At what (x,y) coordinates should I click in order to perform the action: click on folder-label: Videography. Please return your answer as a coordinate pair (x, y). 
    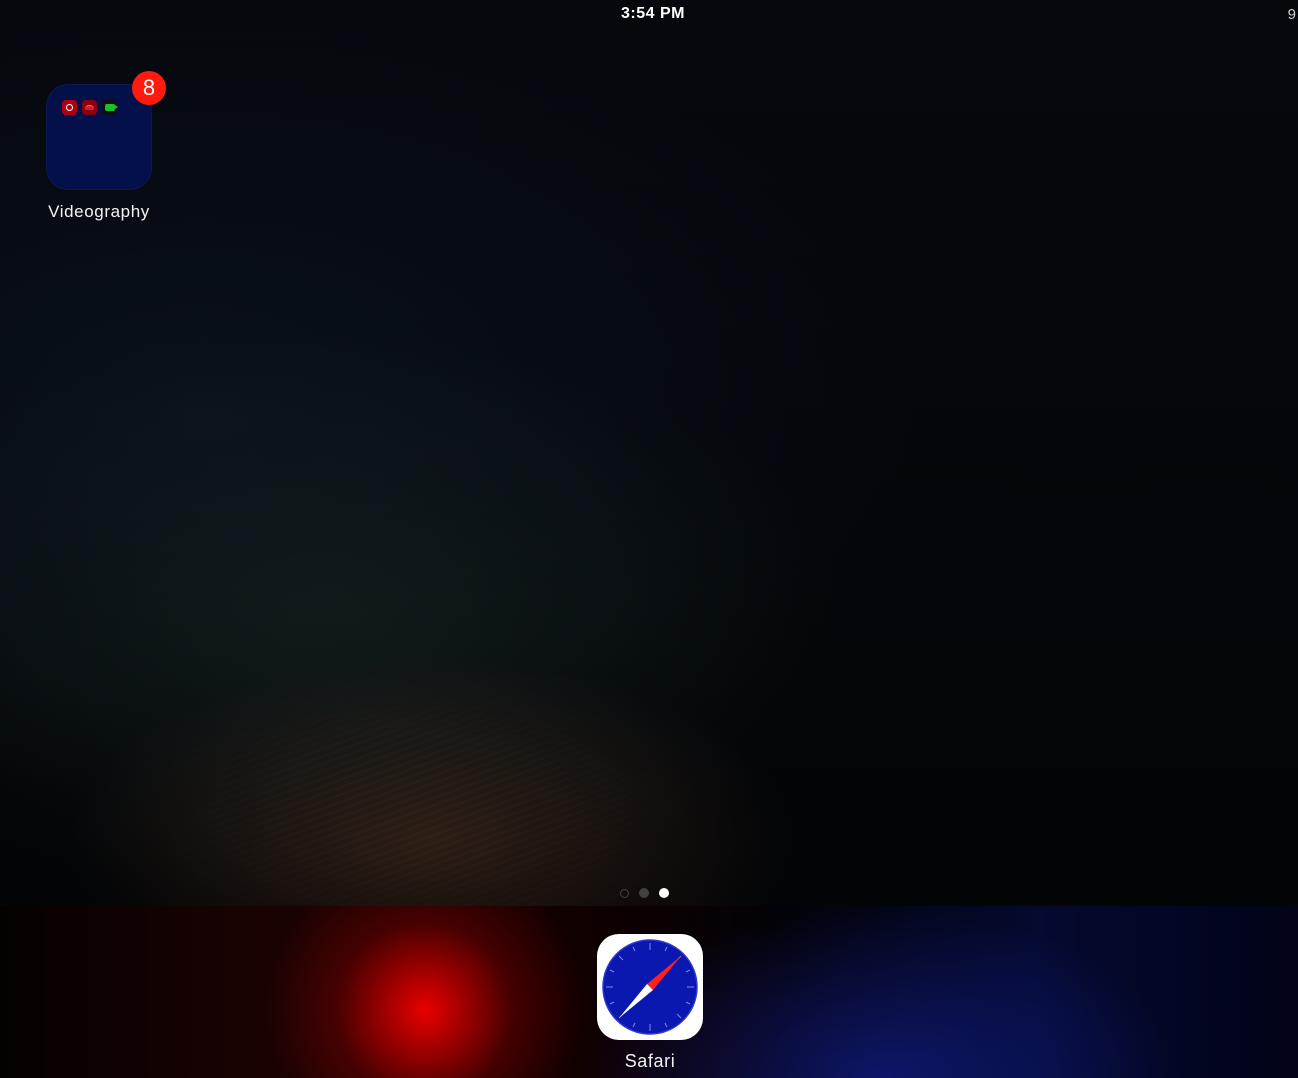
    Looking at the image, I should click on (99, 212).